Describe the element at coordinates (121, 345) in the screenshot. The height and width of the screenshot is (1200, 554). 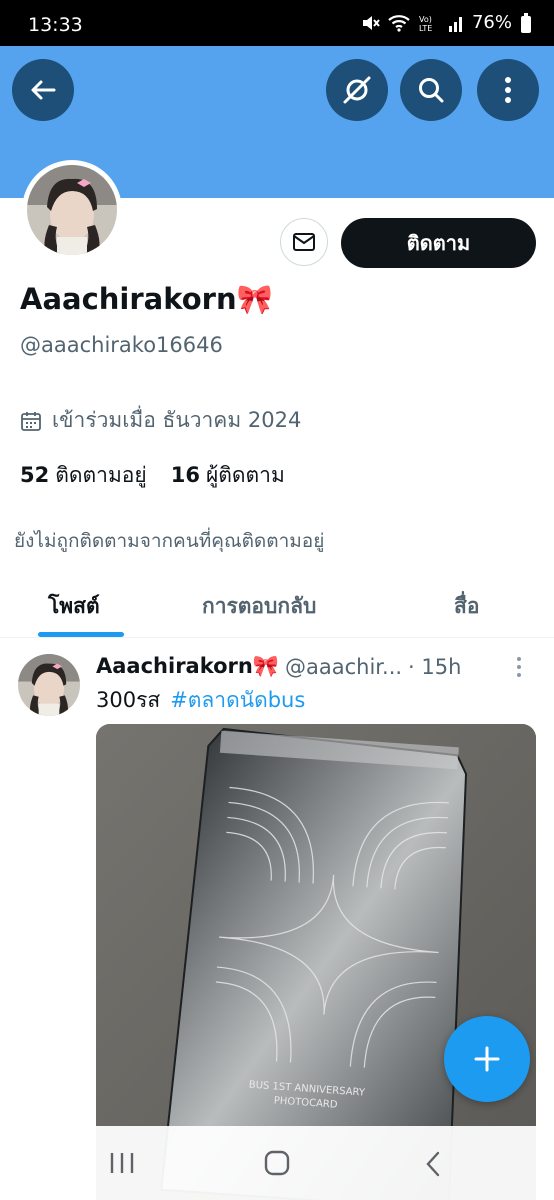
I see `profile-handle: @aaachirako16646` at that location.